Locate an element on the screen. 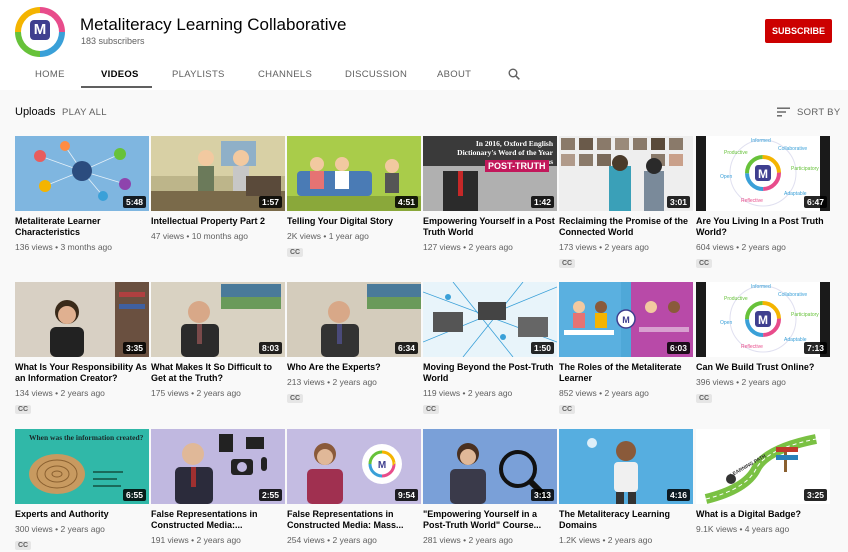  video-thumbnail: M 9:54 is located at coordinates (354, 466).